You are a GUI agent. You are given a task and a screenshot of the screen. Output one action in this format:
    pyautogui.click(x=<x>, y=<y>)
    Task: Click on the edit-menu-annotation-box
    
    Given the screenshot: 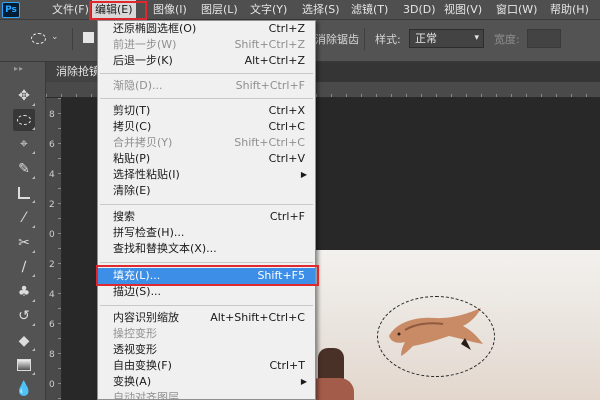 What is the action you would take?
    pyautogui.click(x=118, y=10)
    